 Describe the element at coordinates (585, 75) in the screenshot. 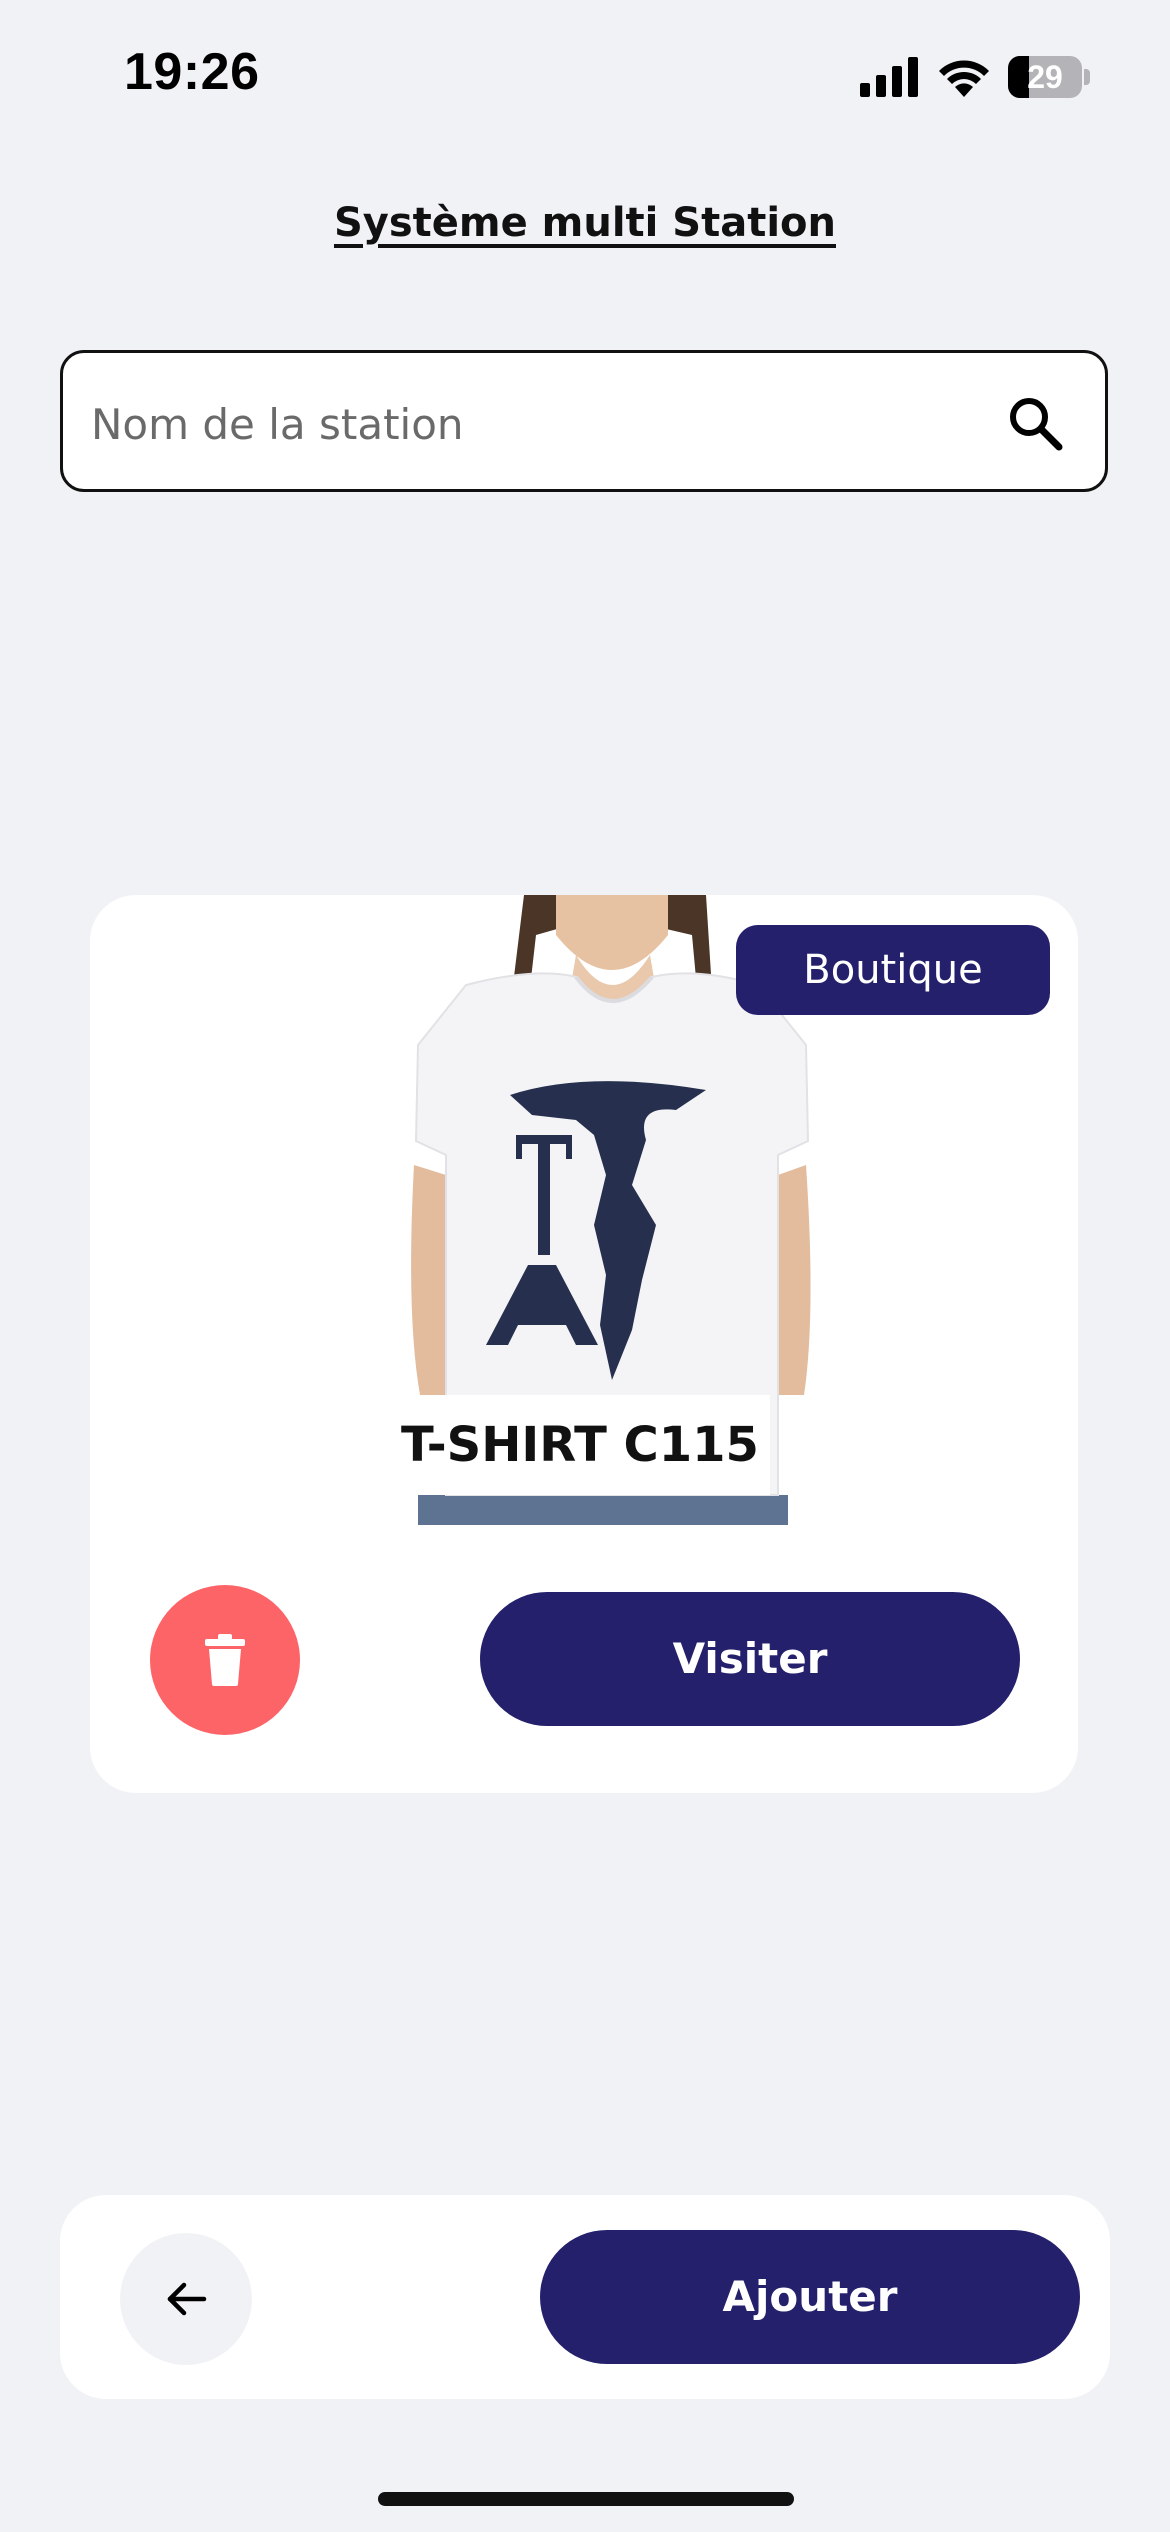

I see `status-bar: 19:26 29` at that location.